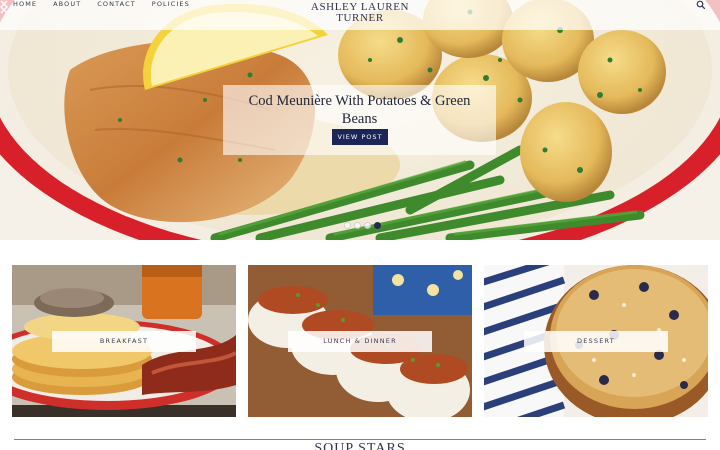  Describe the element at coordinates (360, 445) in the screenshot. I see `section-title: SOUP STARS` at that location.